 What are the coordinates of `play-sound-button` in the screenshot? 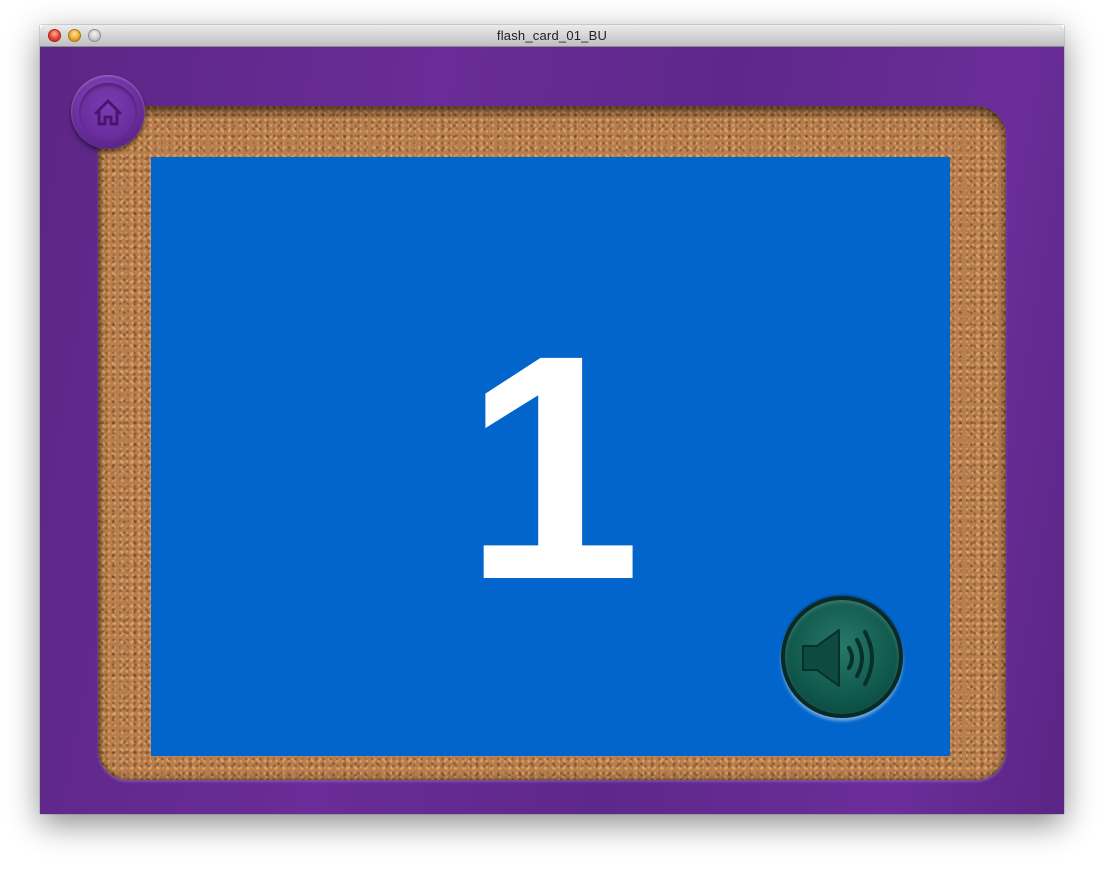 It's located at (842, 657).